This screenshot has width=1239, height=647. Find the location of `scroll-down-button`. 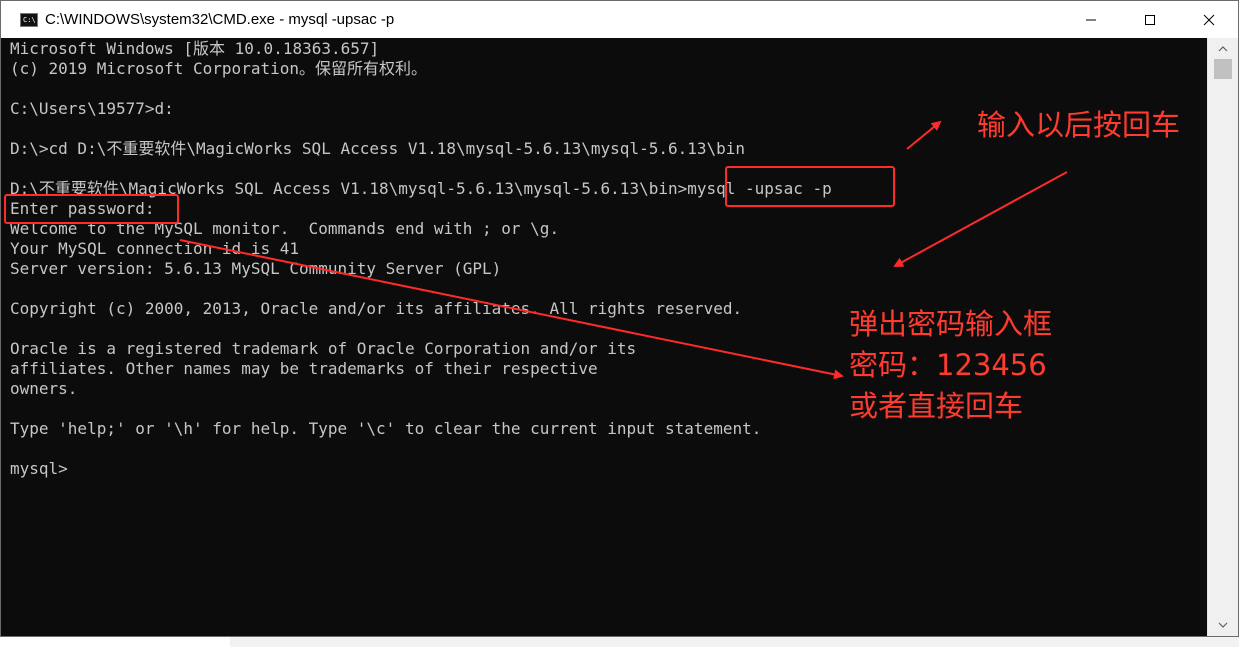

scroll-down-button is located at coordinates (1223, 625).